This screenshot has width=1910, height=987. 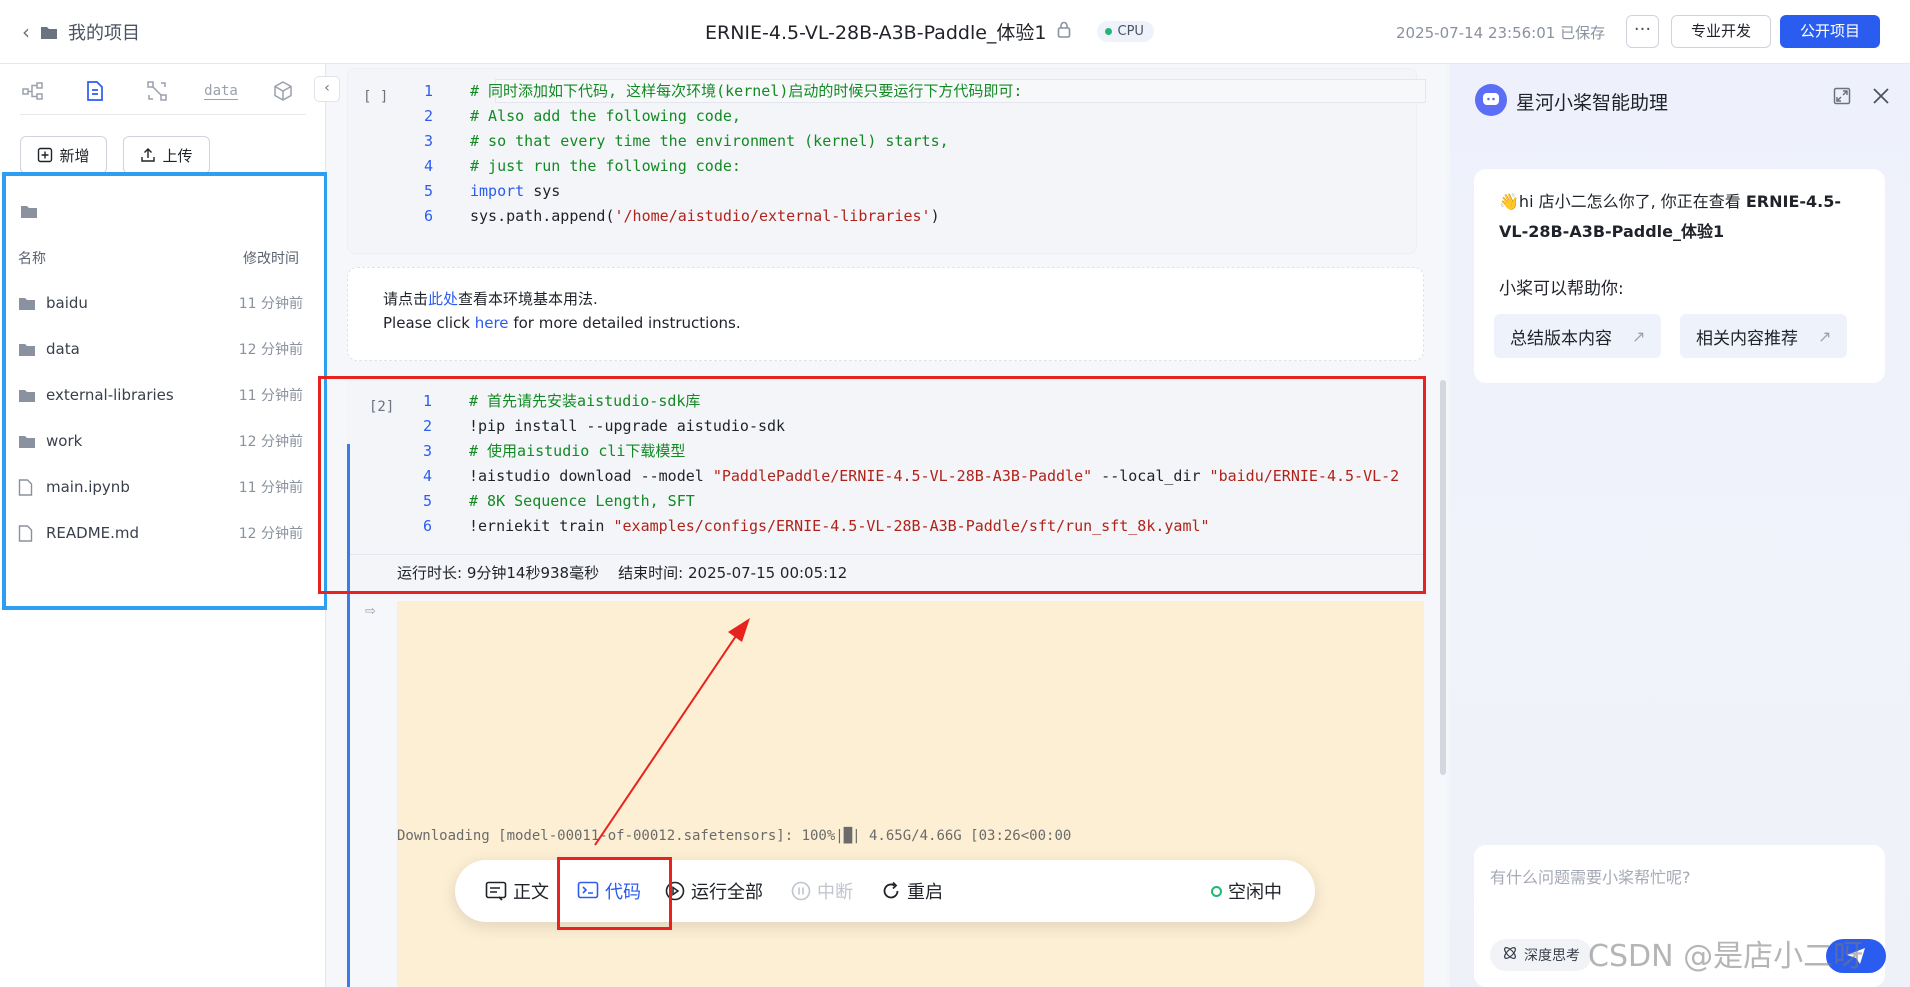 What do you see at coordinates (1510, 955) in the screenshot?
I see `atom-icon` at bounding box center [1510, 955].